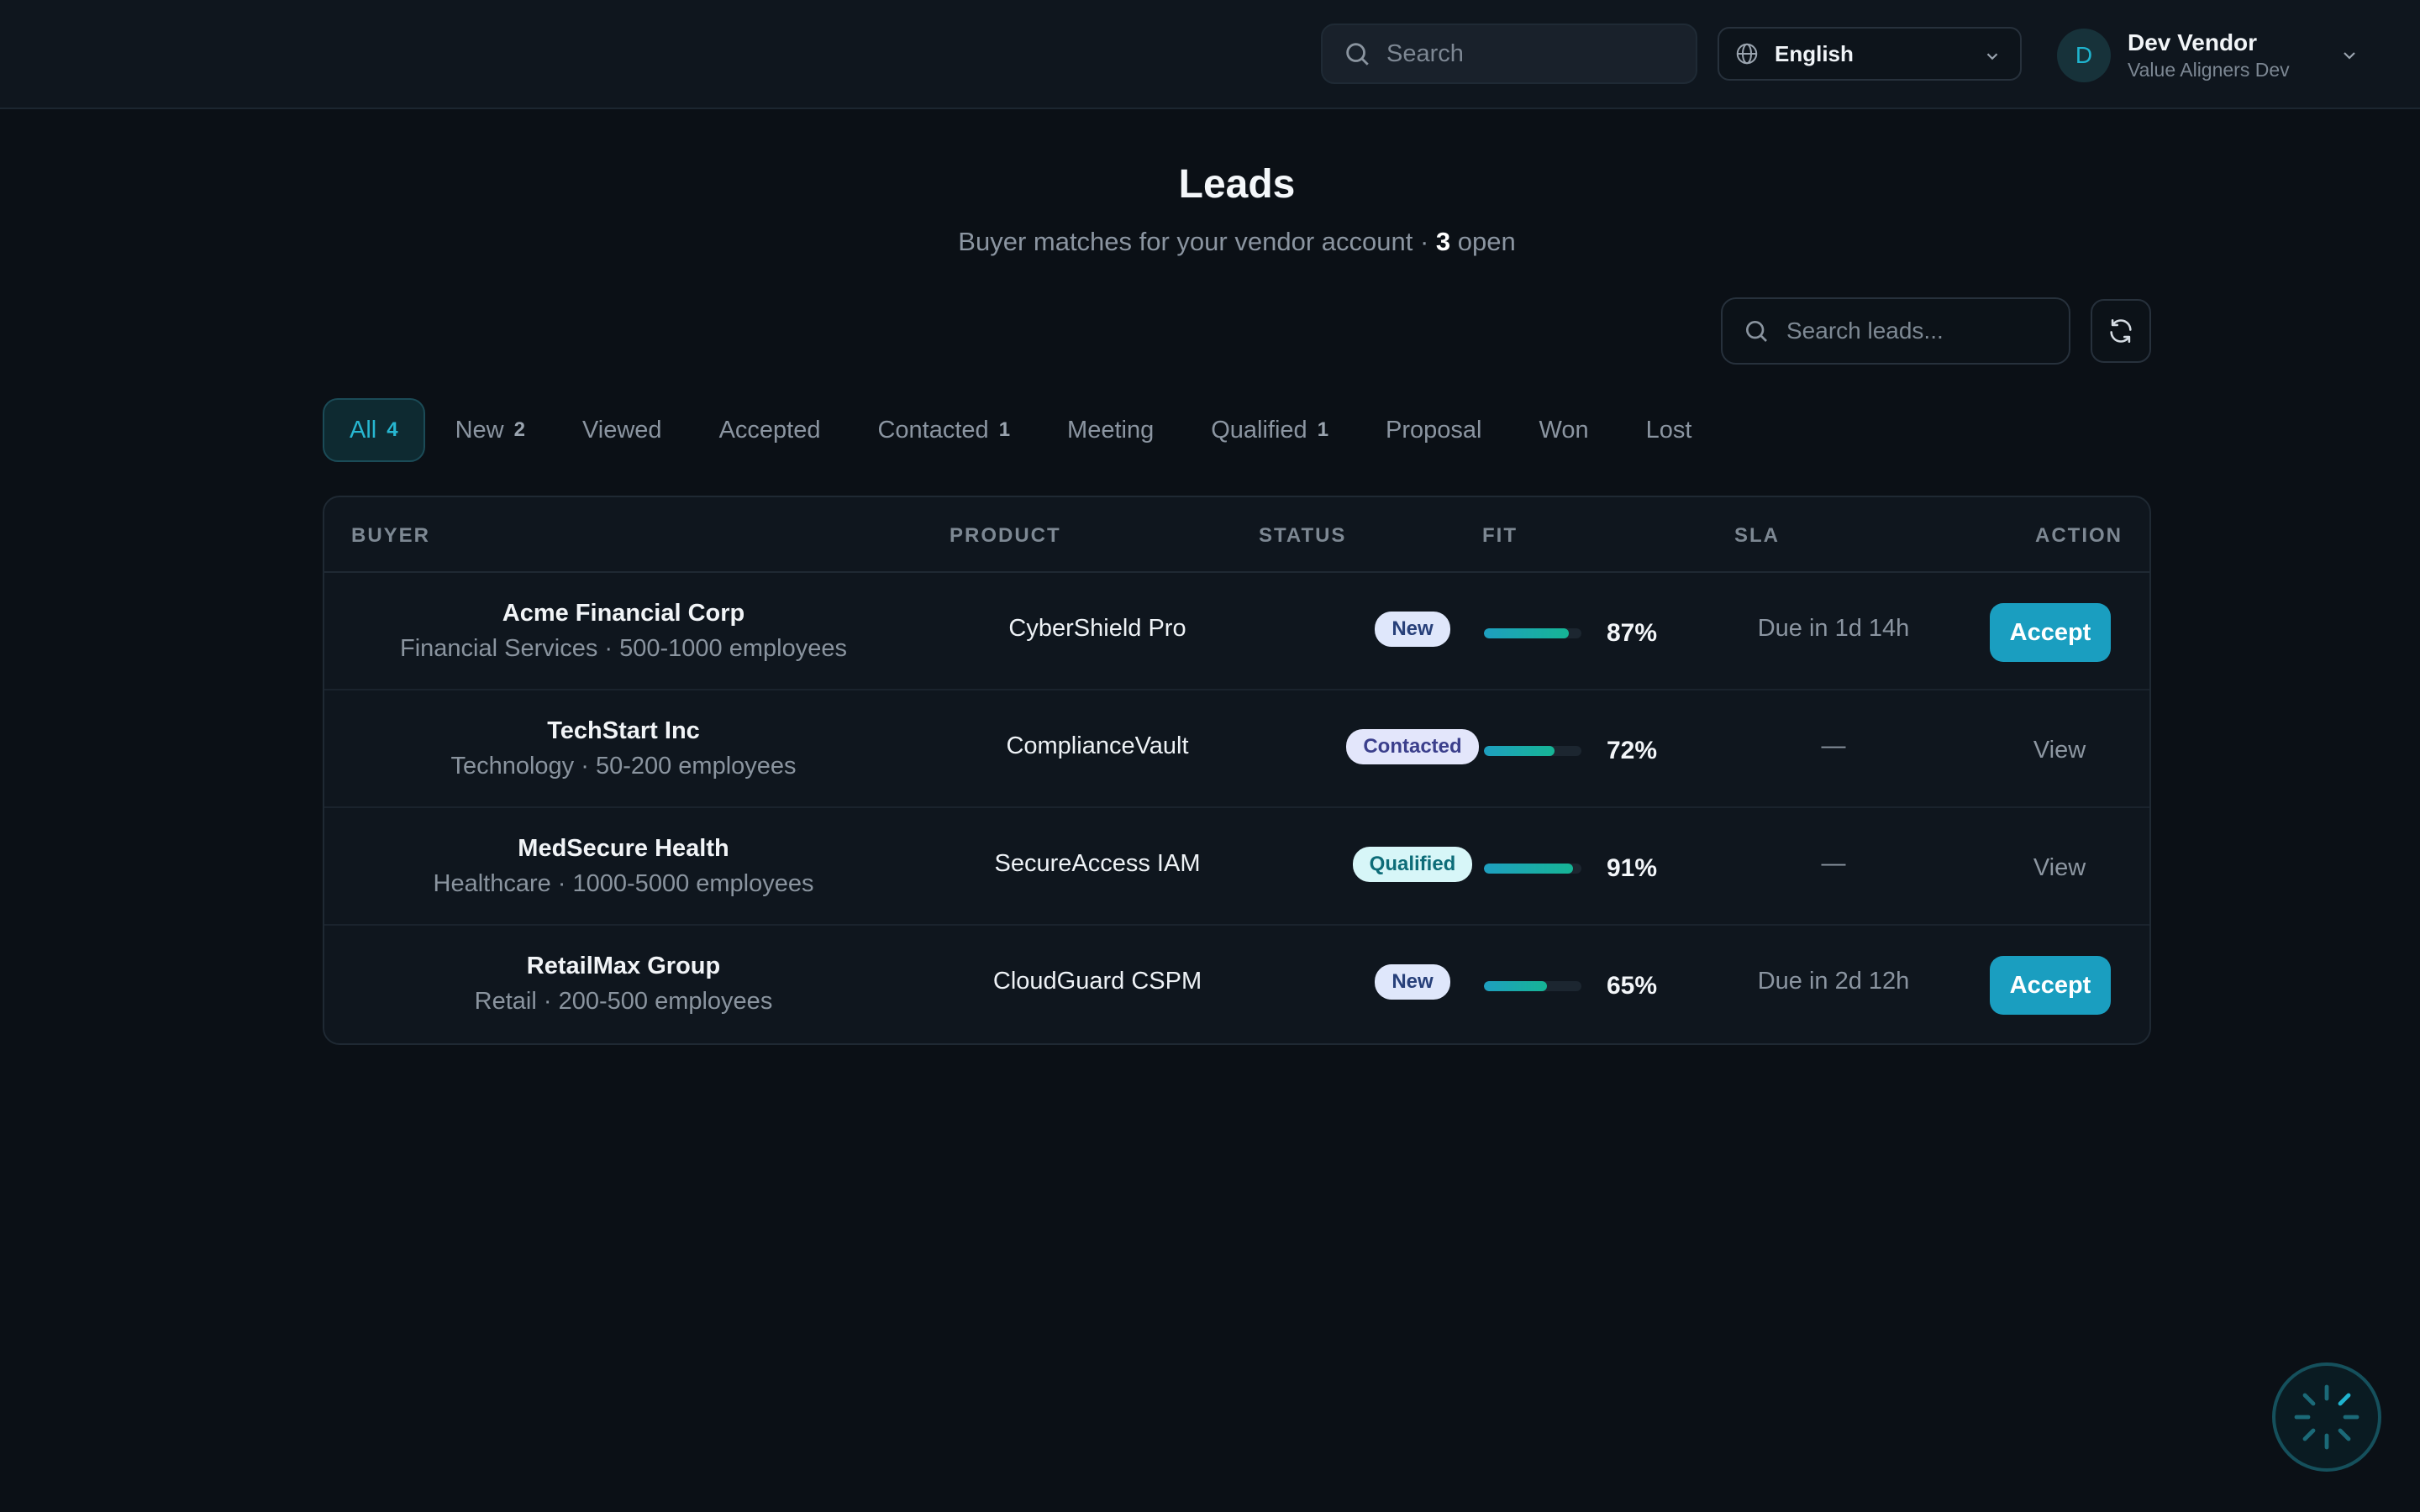 The width and height of the screenshot is (2420, 1512). I want to click on product-name: ComplianceVault, so click(1097, 745).